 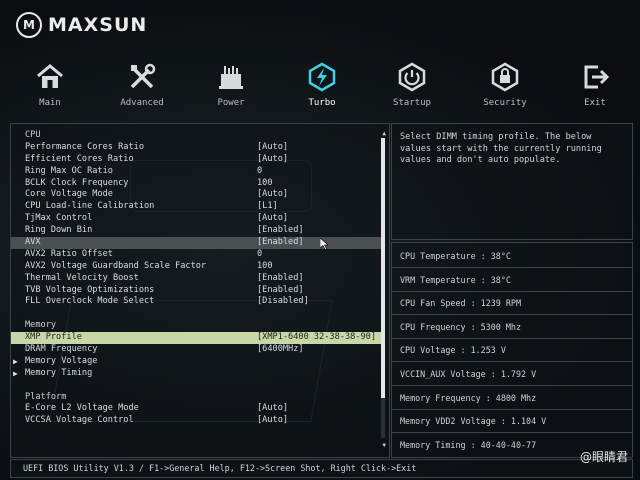 What do you see at coordinates (204, 326) in the screenshot?
I see `section-header-memory: Memory` at bounding box center [204, 326].